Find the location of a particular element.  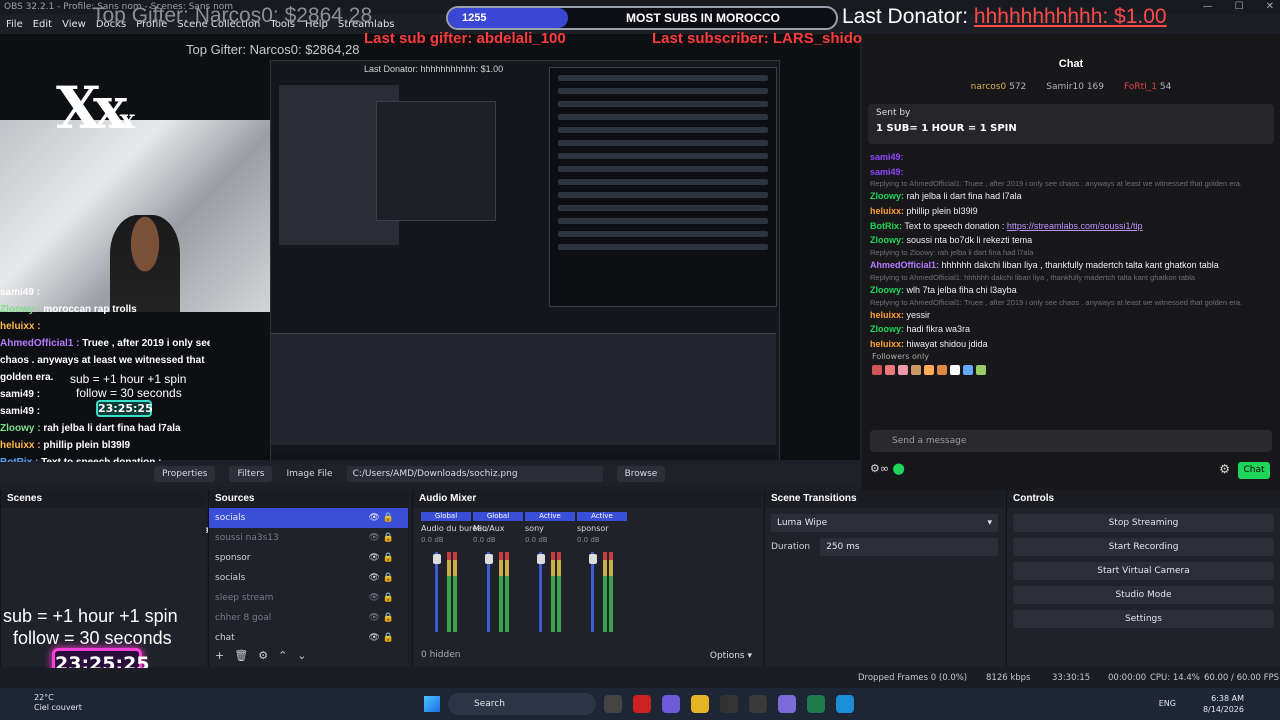

terminal-icon is located at coordinates (816, 704).